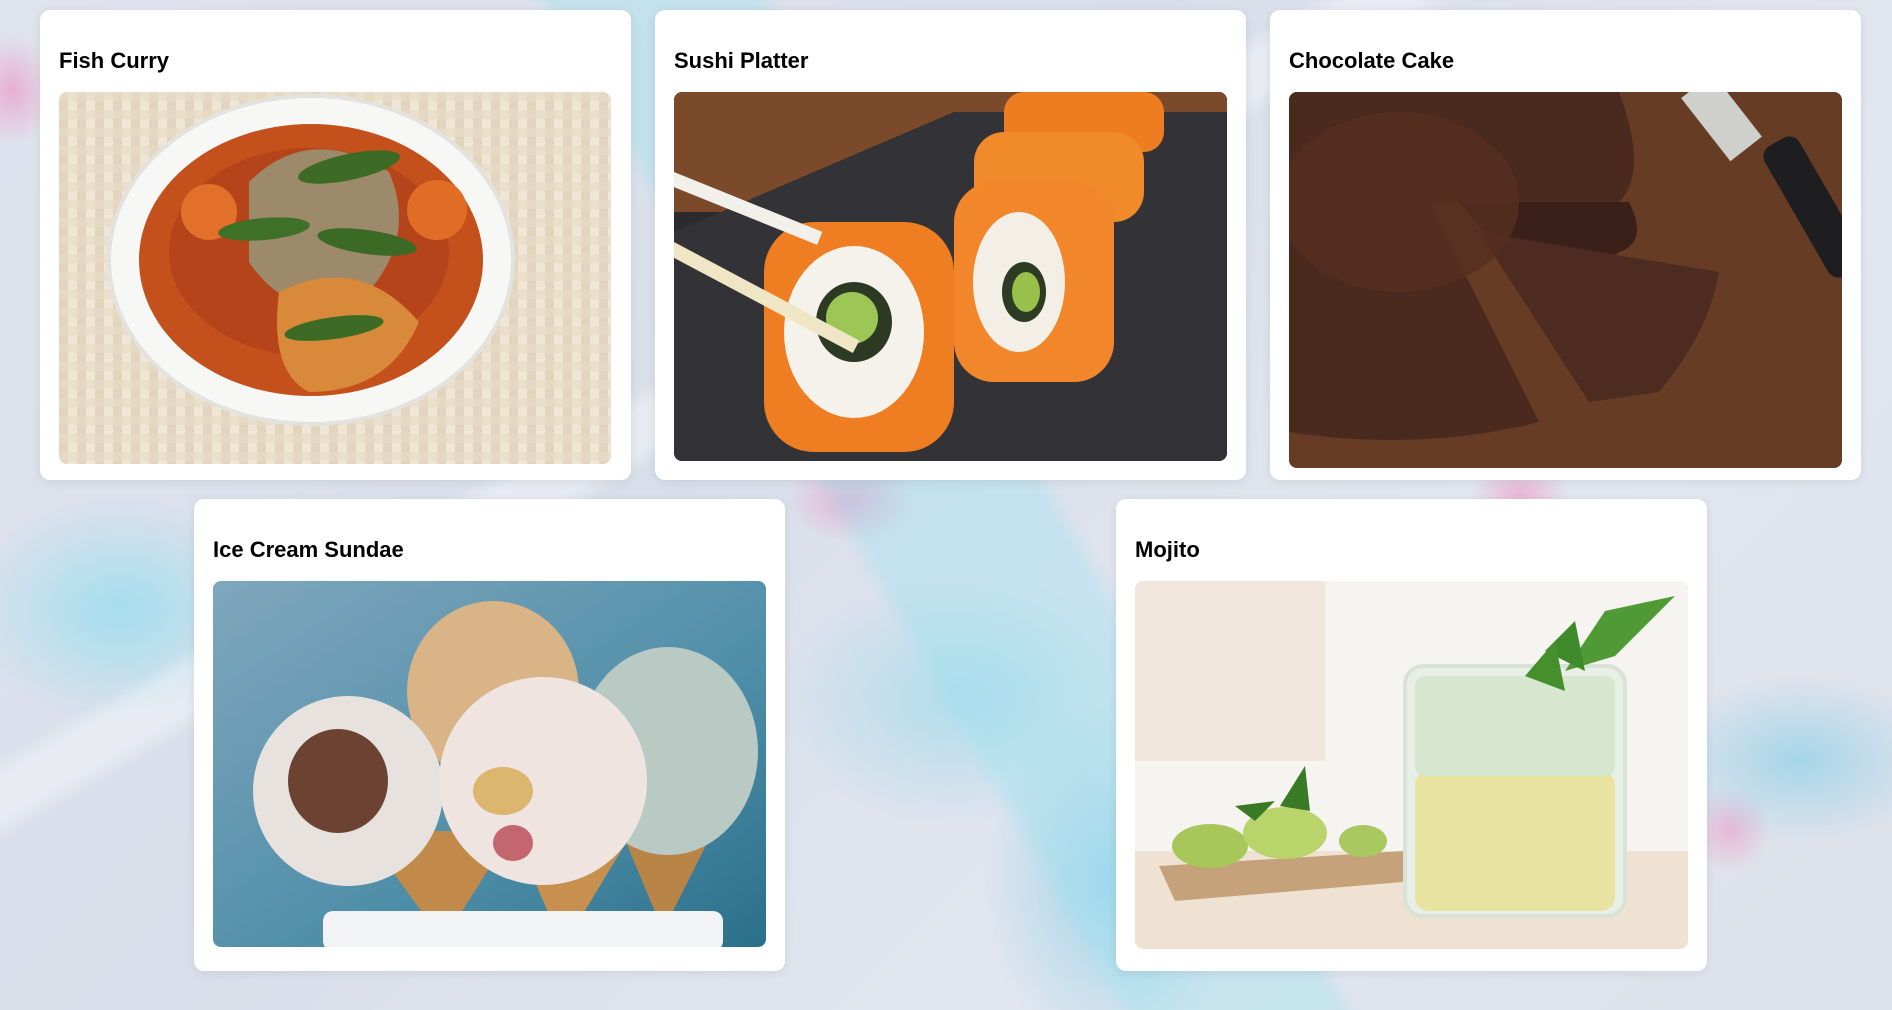  I want to click on card-title: Mojito, so click(1167, 549).